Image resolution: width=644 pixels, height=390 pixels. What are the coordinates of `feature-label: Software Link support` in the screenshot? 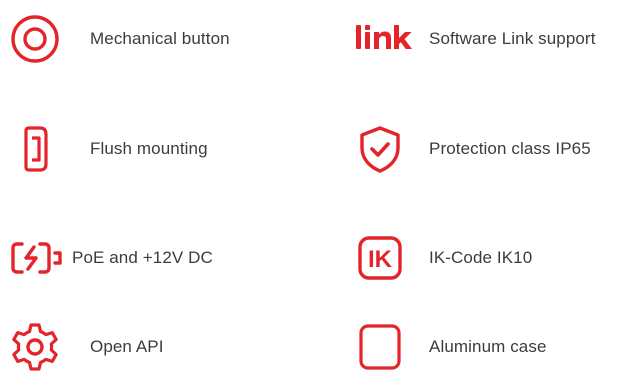 It's located at (512, 38).